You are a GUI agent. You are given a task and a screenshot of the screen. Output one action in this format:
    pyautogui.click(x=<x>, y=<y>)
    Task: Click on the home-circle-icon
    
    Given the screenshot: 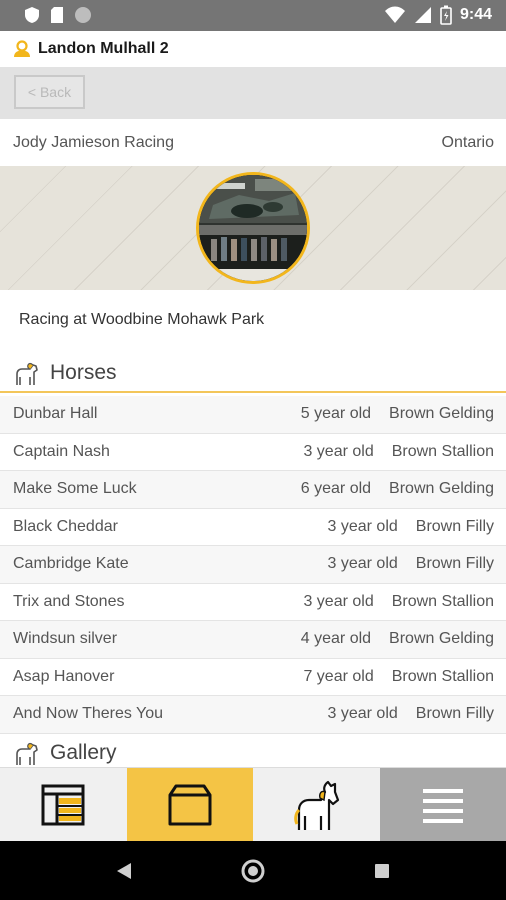 What is the action you would take?
    pyautogui.click(x=253, y=871)
    